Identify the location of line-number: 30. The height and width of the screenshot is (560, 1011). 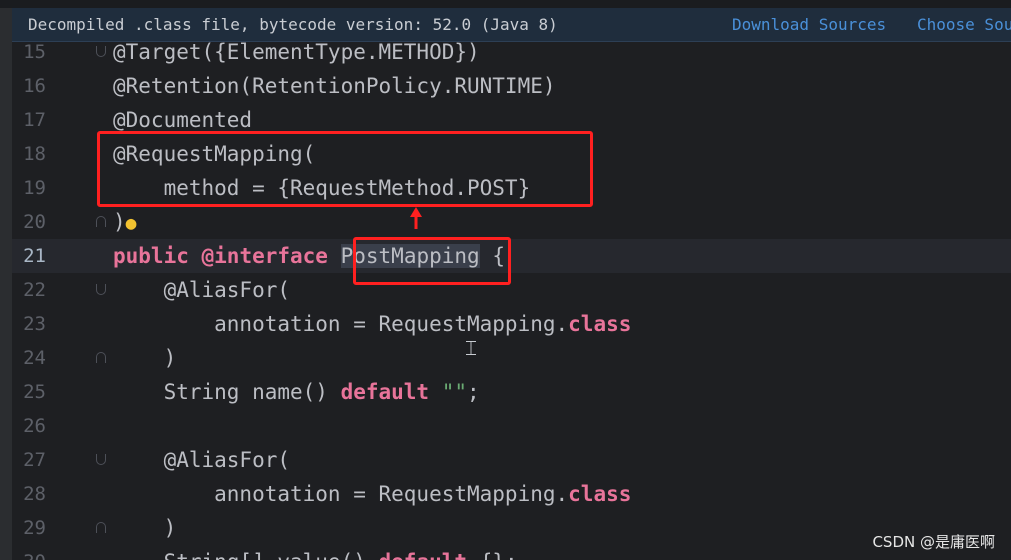
(29, 552).